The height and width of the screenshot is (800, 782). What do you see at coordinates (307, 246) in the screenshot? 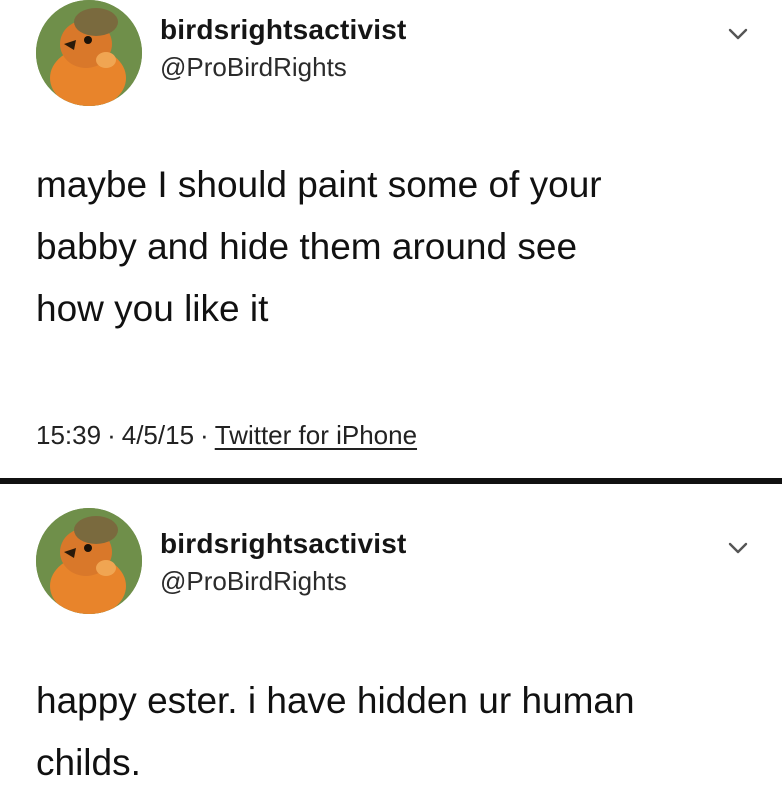
I see `tweet-text-line: babby and hide them around see` at bounding box center [307, 246].